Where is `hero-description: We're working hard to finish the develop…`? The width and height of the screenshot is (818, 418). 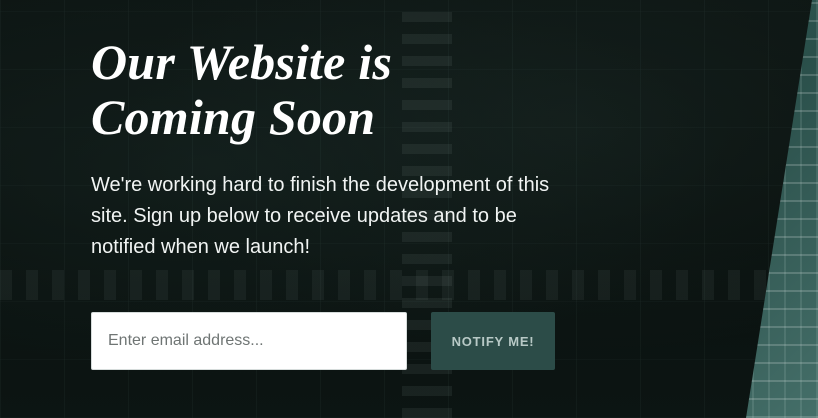
hero-description: We're working hard to finish the develop… is located at coordinates (320, 216).